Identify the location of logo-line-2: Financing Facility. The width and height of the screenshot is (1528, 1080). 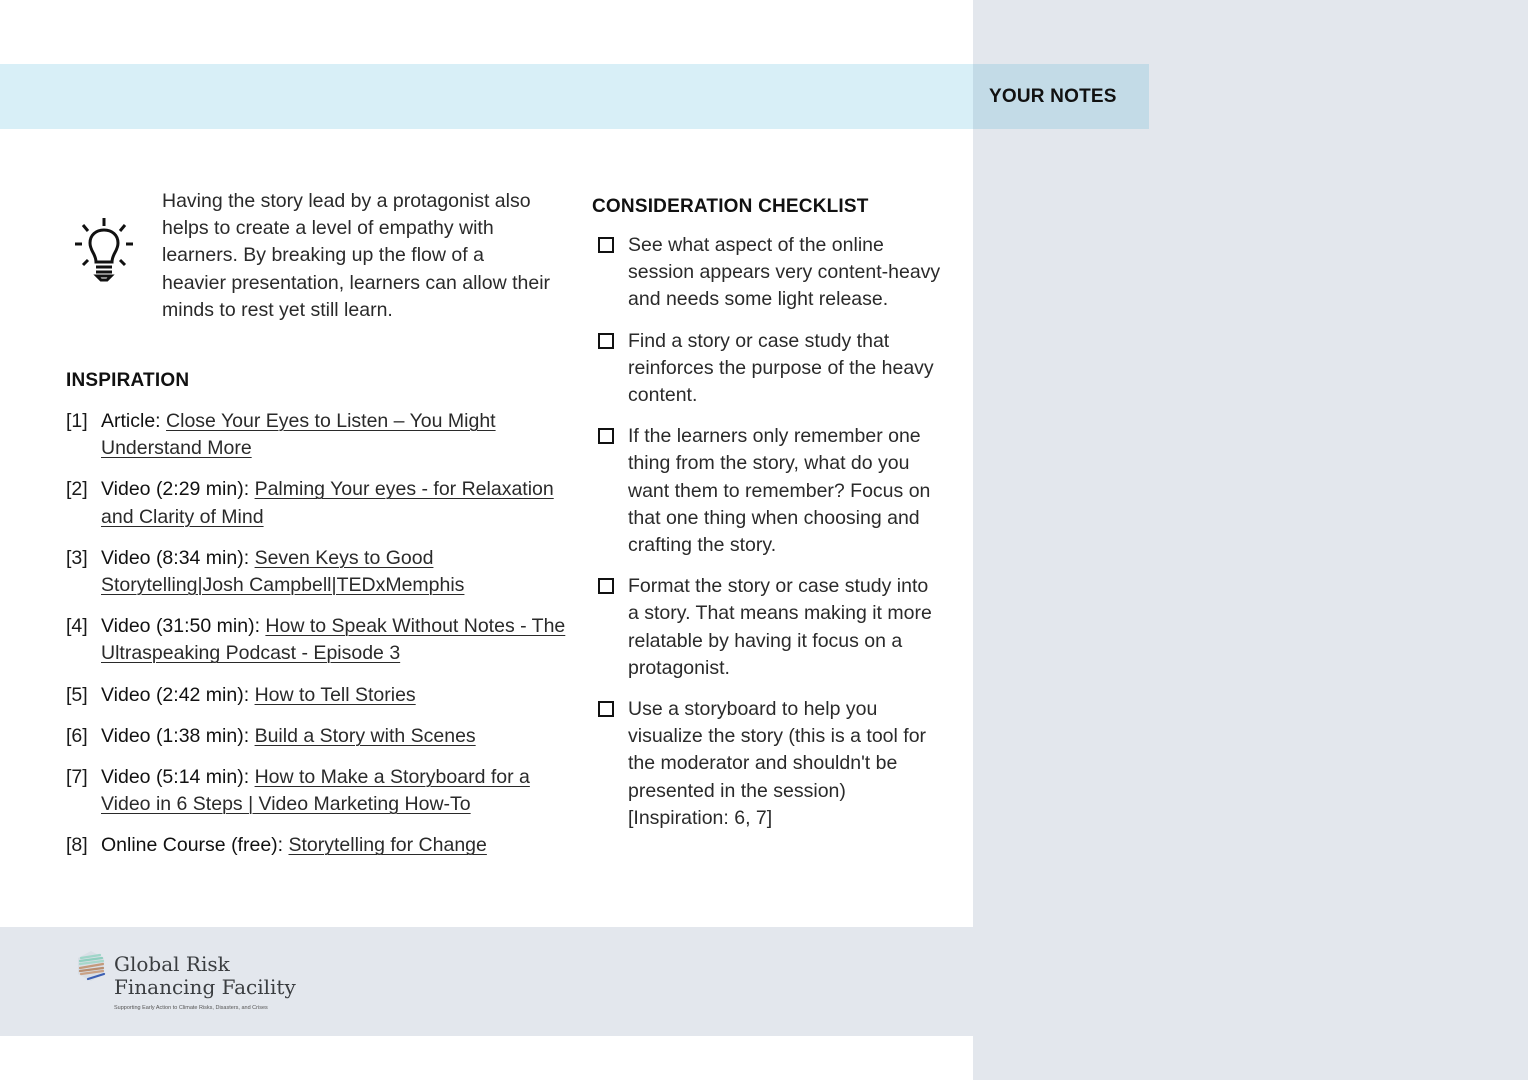
(205, 987).